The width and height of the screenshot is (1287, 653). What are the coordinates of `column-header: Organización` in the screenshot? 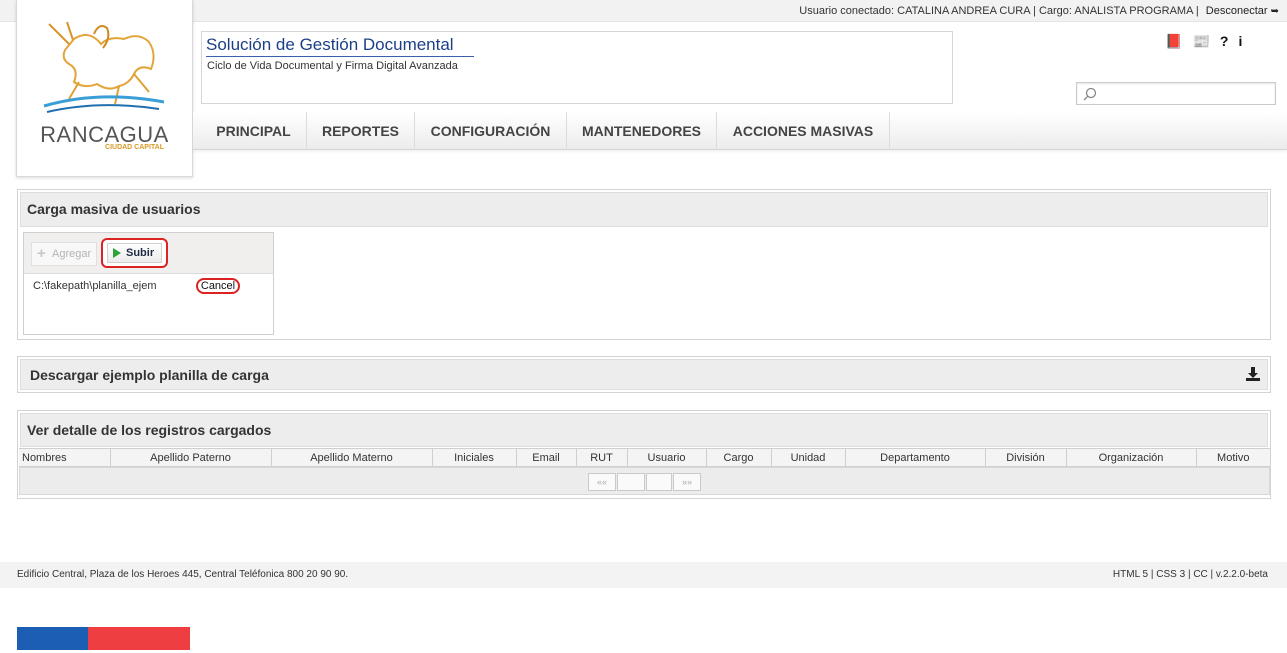 It's located at (1131, 457).